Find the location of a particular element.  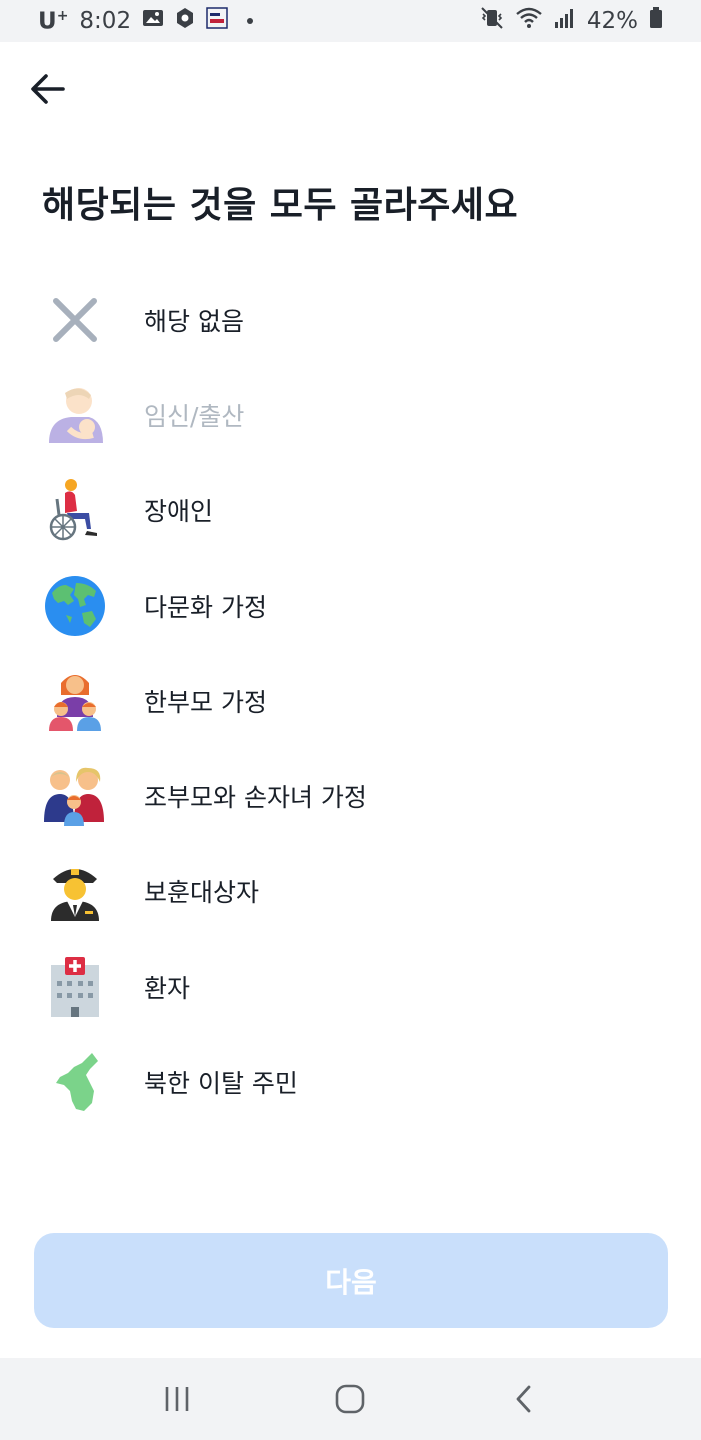

single-parent-family-icon is located at coordinates (75, 701).